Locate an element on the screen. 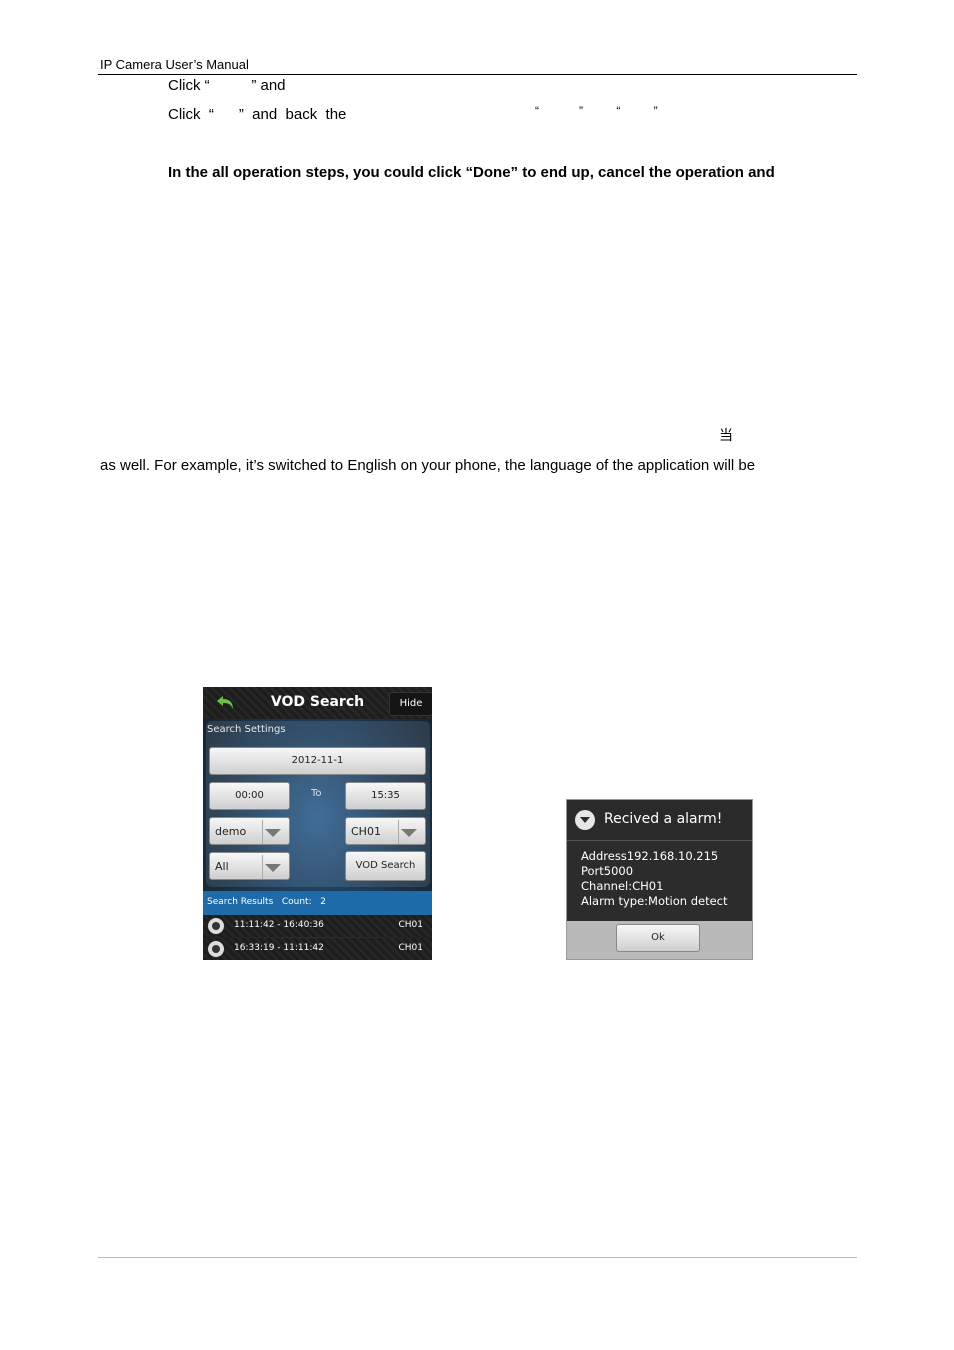 The image size is (954, 1350). to-label: To is located at coordinates (316, 793).